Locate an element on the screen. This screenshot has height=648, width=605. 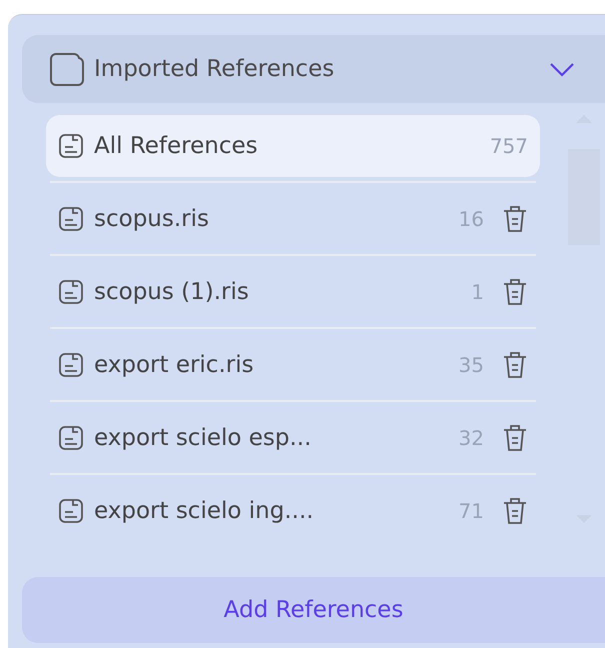
reference-count: 16 is located at coordinates (471, 218).